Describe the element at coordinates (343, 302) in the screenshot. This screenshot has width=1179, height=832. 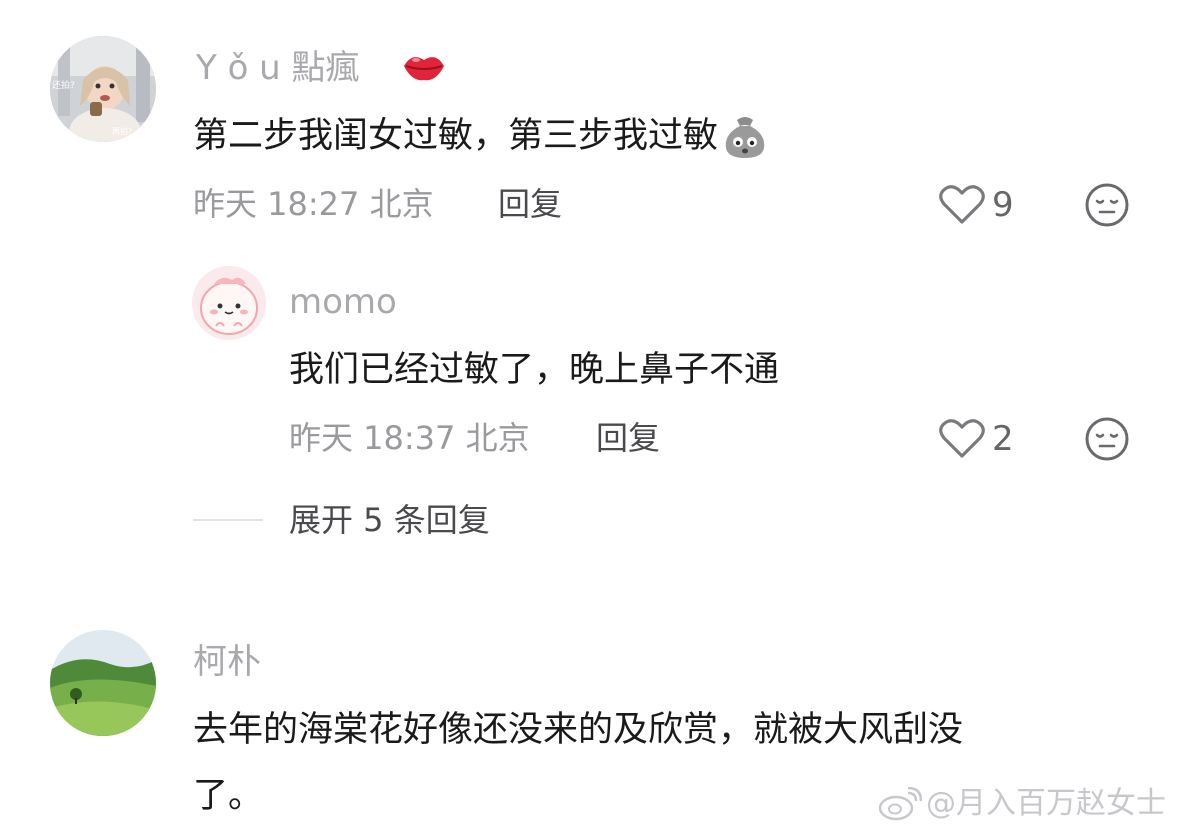
I see `reply-username: momo` at that location.